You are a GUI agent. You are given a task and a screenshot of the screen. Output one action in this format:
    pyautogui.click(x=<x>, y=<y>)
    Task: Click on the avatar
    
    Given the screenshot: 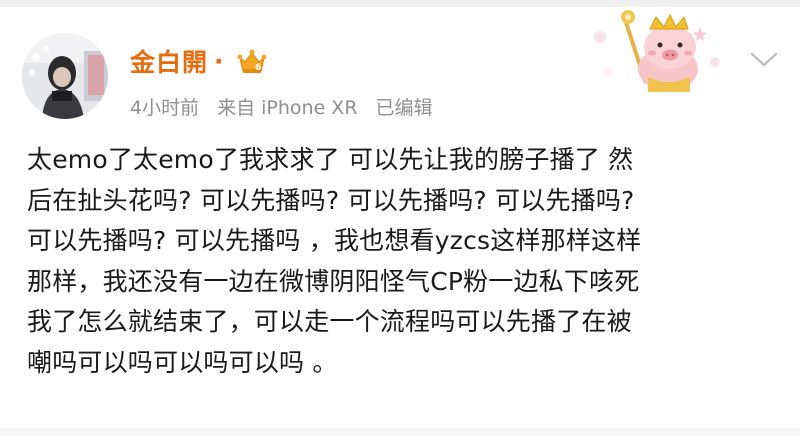 What is the action you would take?
    pyautogui.click(x=65, y=76)
    